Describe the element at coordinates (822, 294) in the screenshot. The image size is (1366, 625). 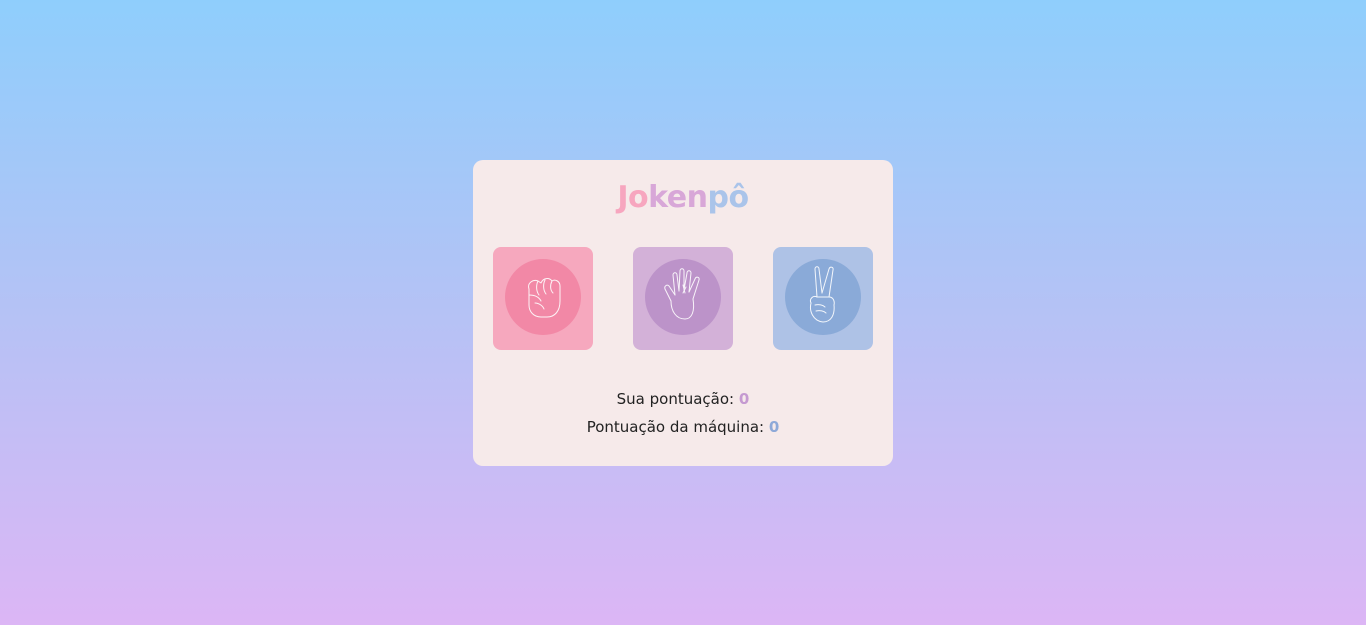
I see `peace-hand-icon` at that location.